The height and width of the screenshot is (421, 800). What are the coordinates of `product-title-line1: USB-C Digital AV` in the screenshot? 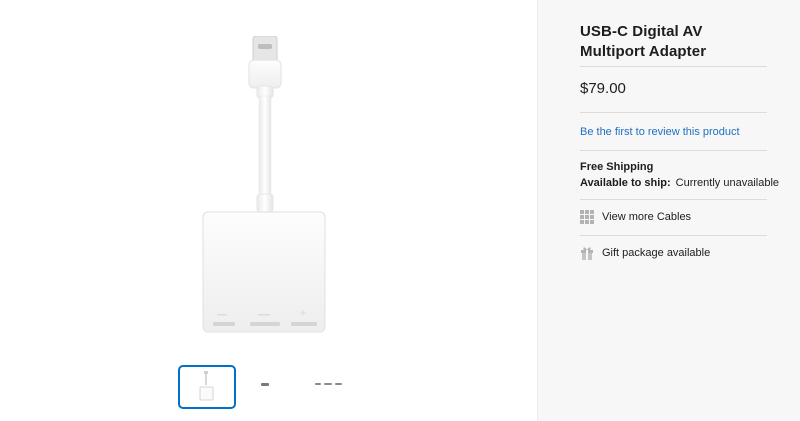 It's located at (641, 31).